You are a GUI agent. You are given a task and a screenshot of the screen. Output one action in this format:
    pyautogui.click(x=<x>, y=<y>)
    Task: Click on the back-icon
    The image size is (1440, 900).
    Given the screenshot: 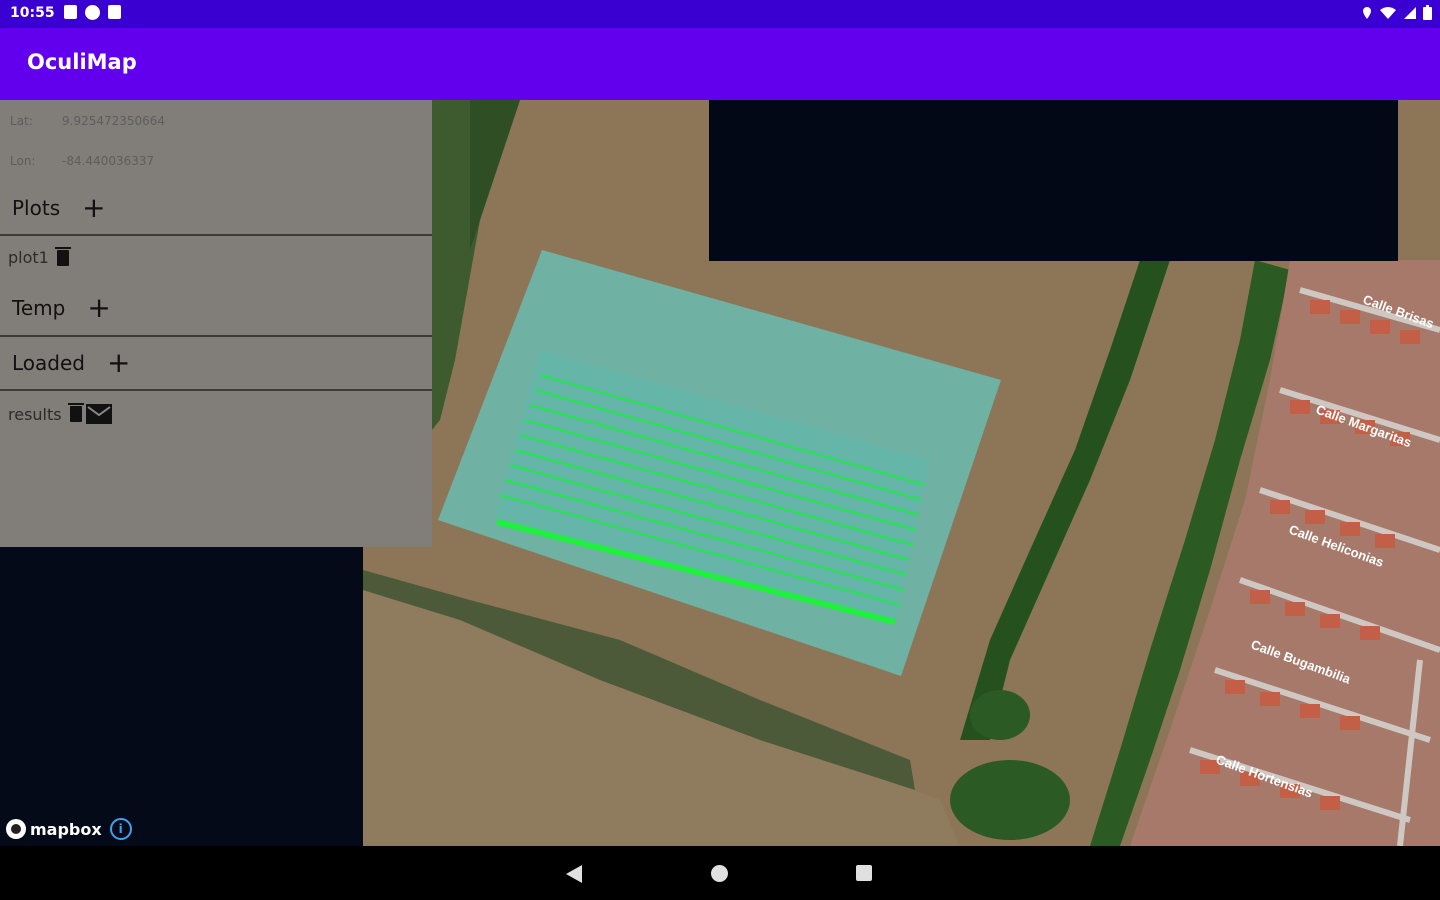 What is the action you would take?
    pyautogui.click(x=574, y=874)
    